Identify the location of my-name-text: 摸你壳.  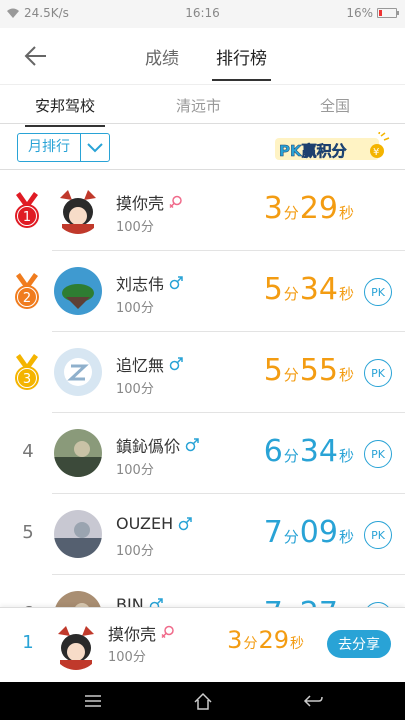
(132, 634).